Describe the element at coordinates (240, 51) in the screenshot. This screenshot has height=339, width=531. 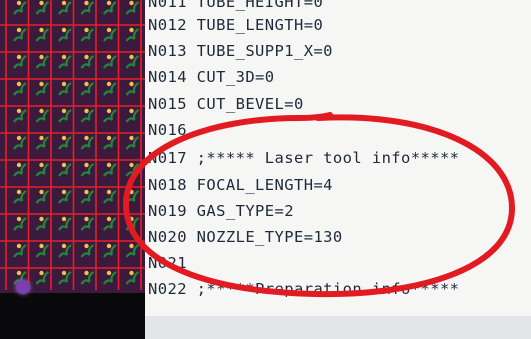
I see `code-line: N013 TUBE_SUPP1_X=0` at that location.